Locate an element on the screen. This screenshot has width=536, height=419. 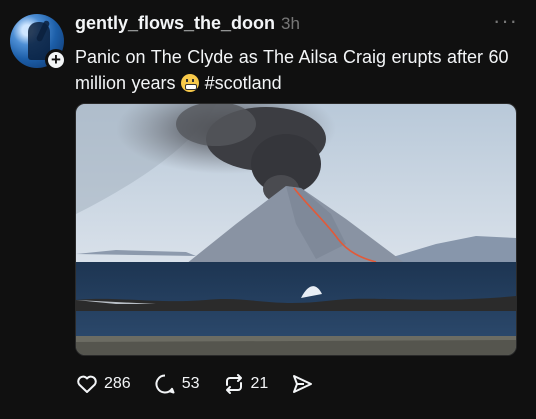
repost-button: 21 is located at coordinates (245, 384).